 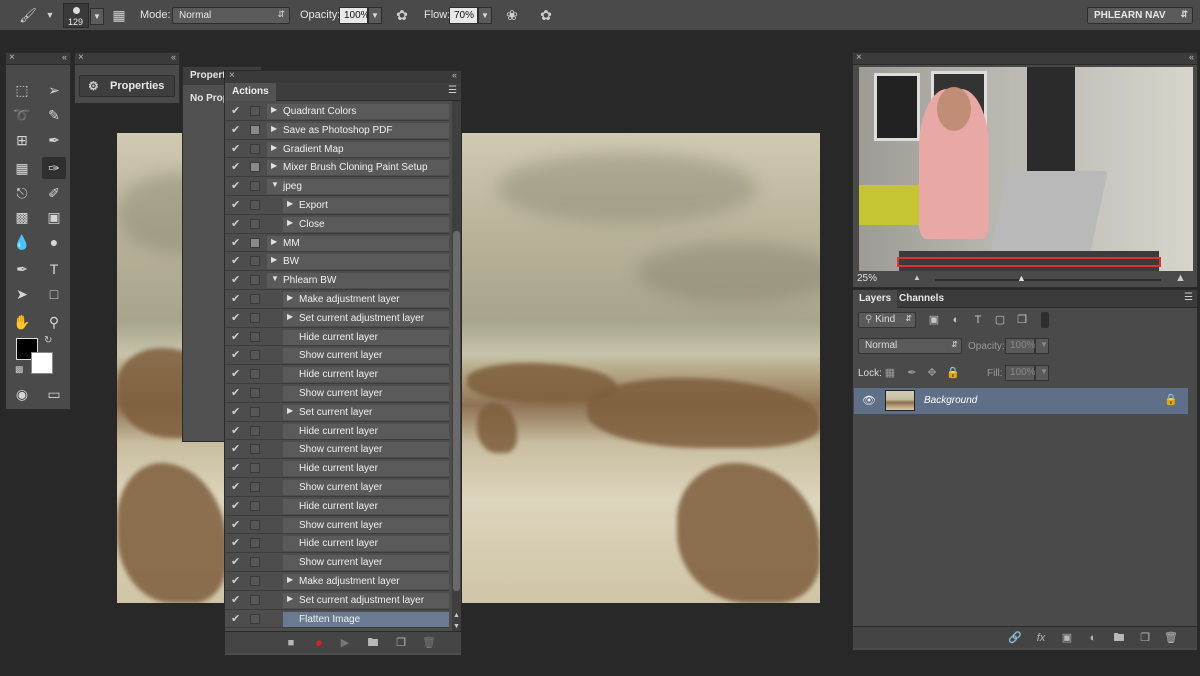 I want to click on new-group-folder-icon: 🖿, so click(x=1119, y=638).